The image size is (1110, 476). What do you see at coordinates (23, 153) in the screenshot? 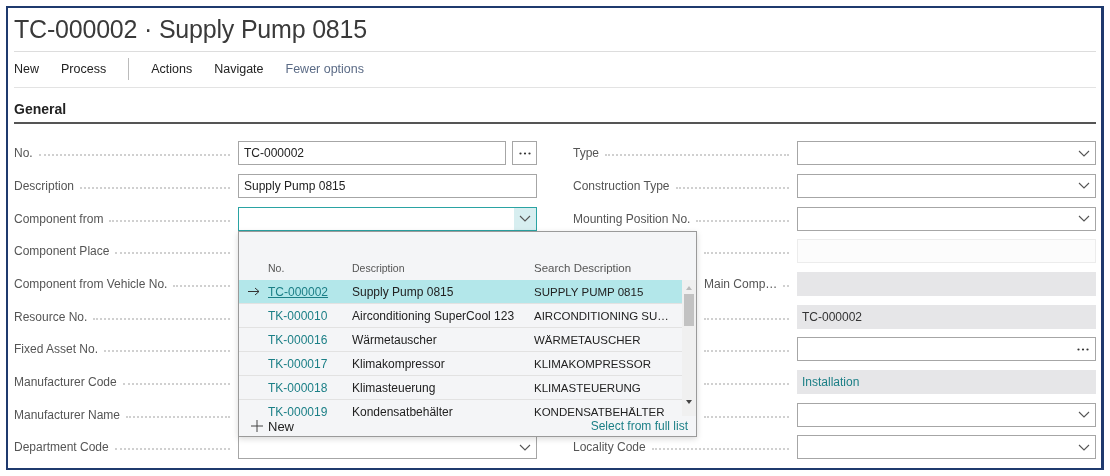
I see `field-label: No.` at bounding box center [23, 153].